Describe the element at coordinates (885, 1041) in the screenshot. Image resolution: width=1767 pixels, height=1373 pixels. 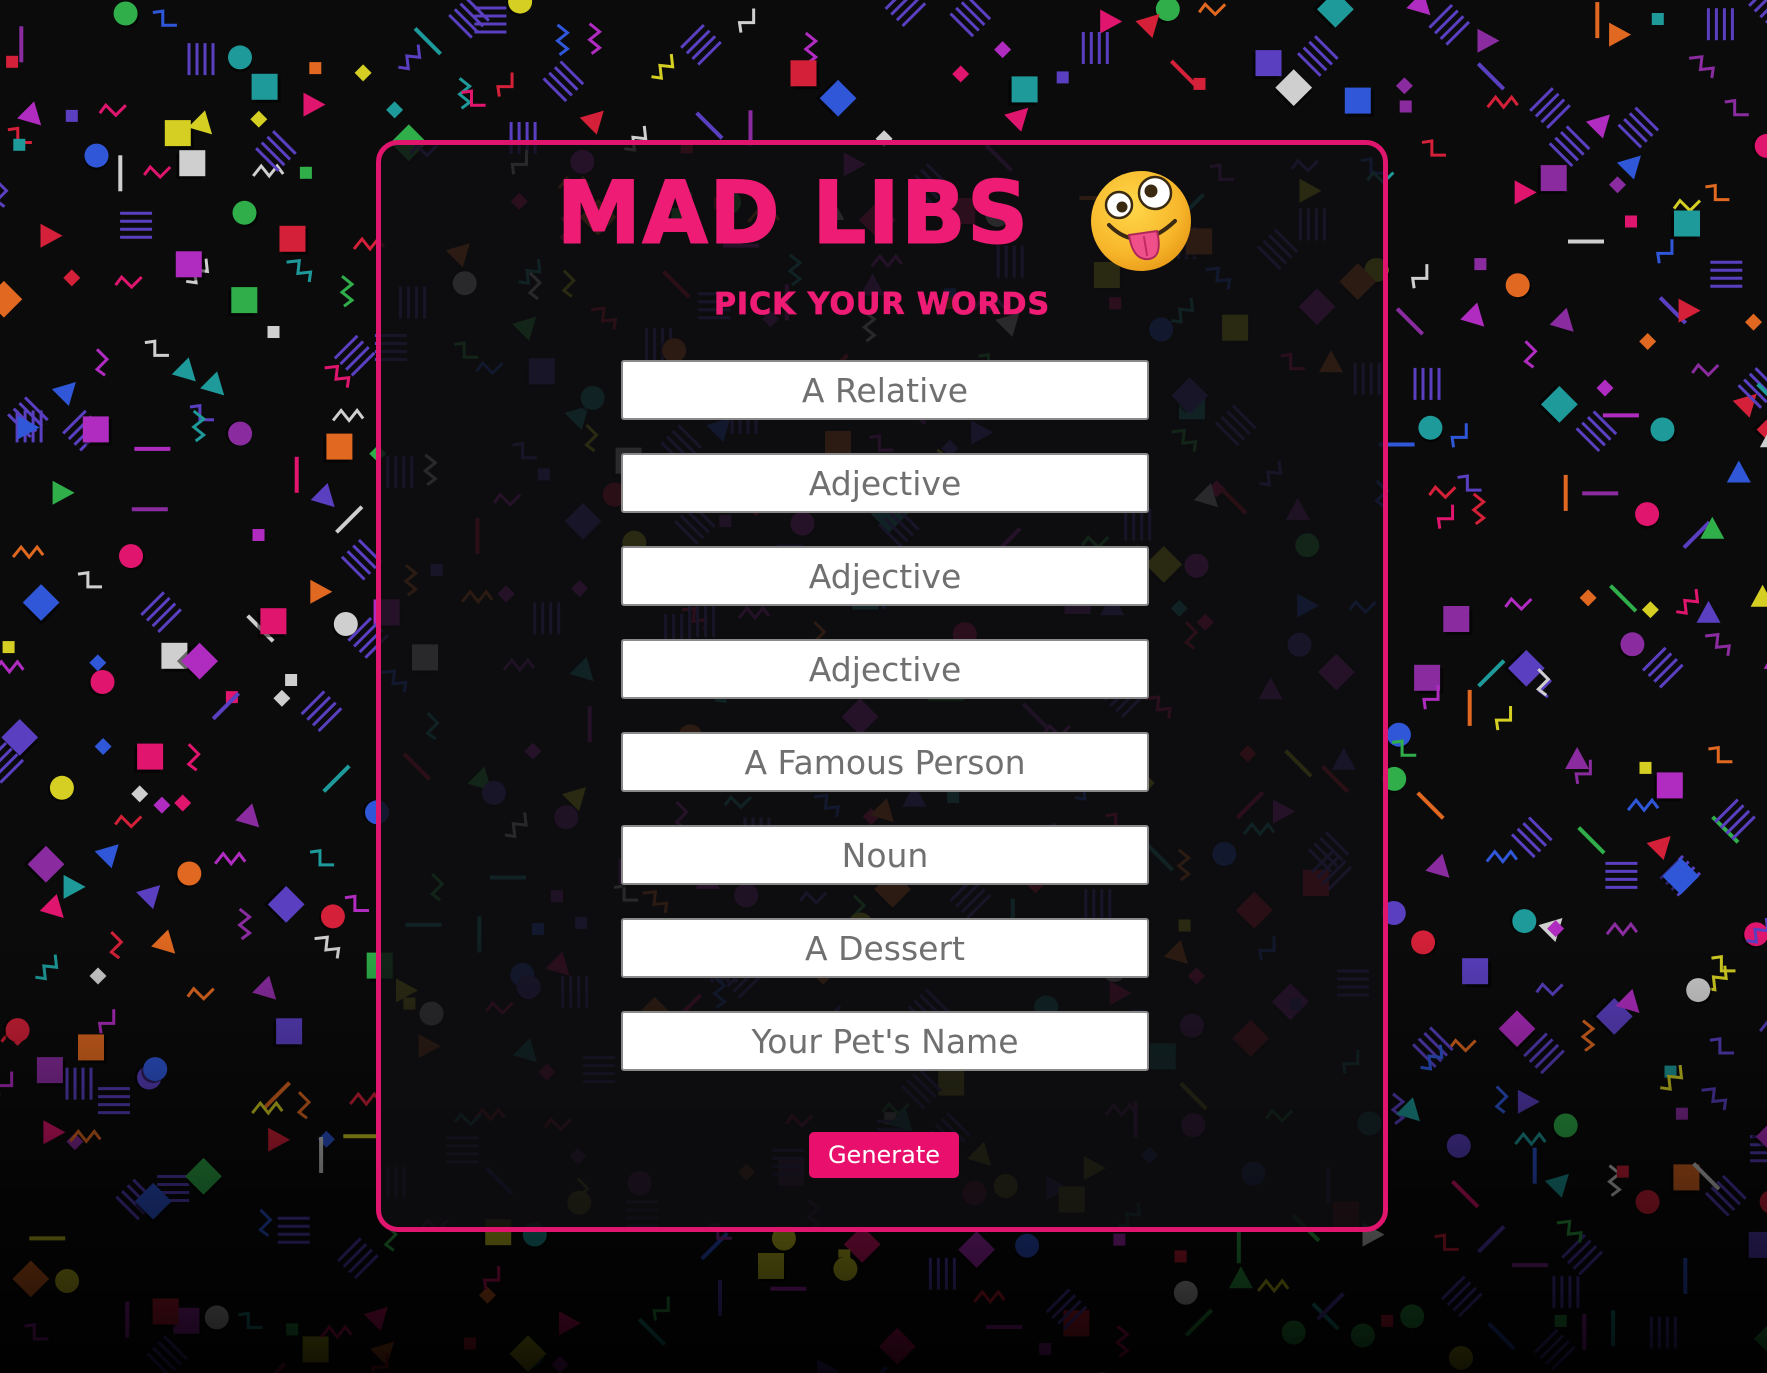
I see `pet-name-input` at that location.